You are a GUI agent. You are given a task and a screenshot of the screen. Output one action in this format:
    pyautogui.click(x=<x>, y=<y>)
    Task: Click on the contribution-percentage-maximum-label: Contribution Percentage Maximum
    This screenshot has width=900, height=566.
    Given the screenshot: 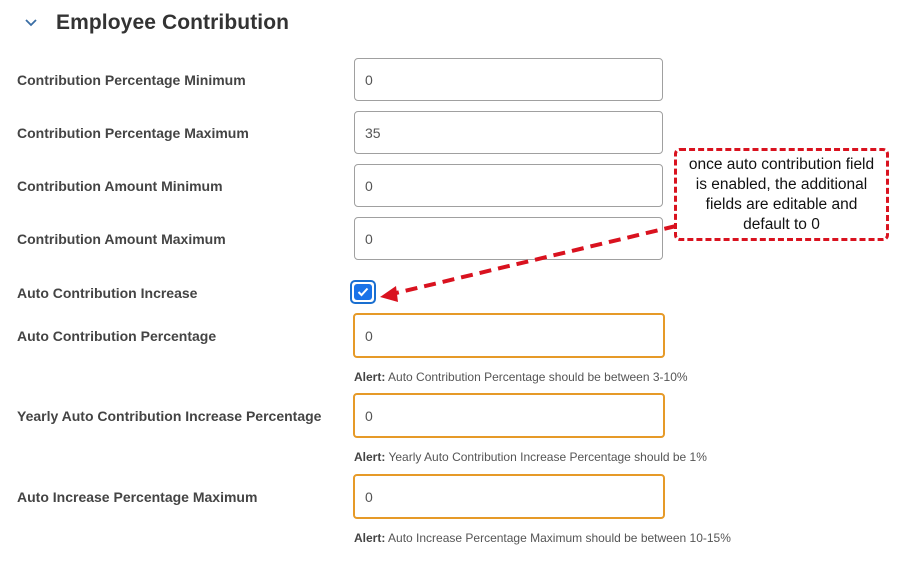 What is the action you would take?
    pyautogui.click(x=133, y=133)
    